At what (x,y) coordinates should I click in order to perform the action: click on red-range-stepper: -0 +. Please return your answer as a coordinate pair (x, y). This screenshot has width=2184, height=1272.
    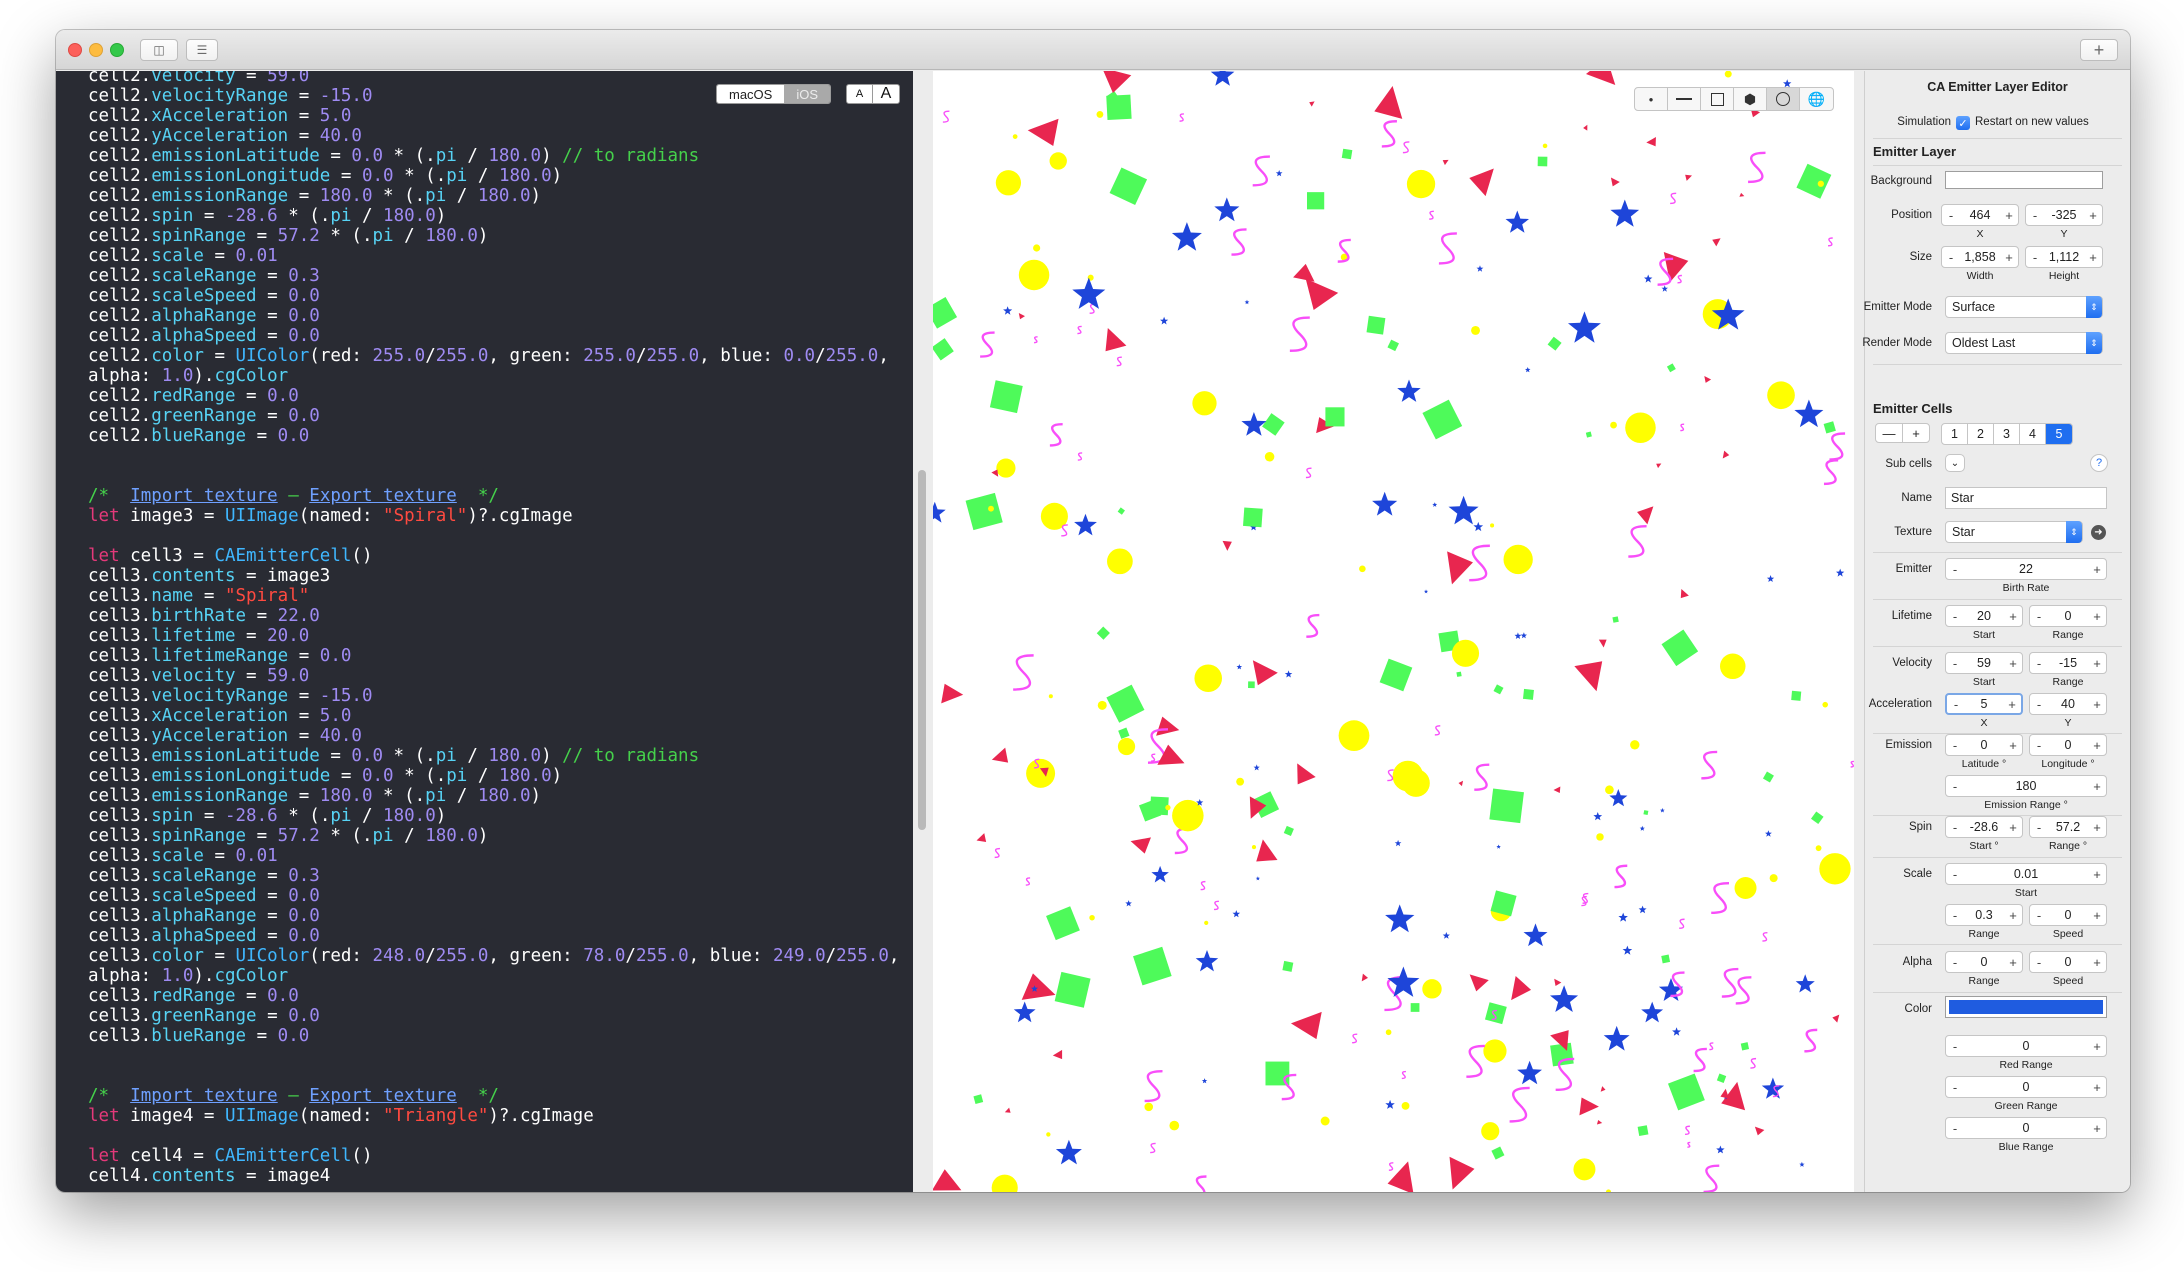
    Looking at the image, I should click on (2026, 1046).